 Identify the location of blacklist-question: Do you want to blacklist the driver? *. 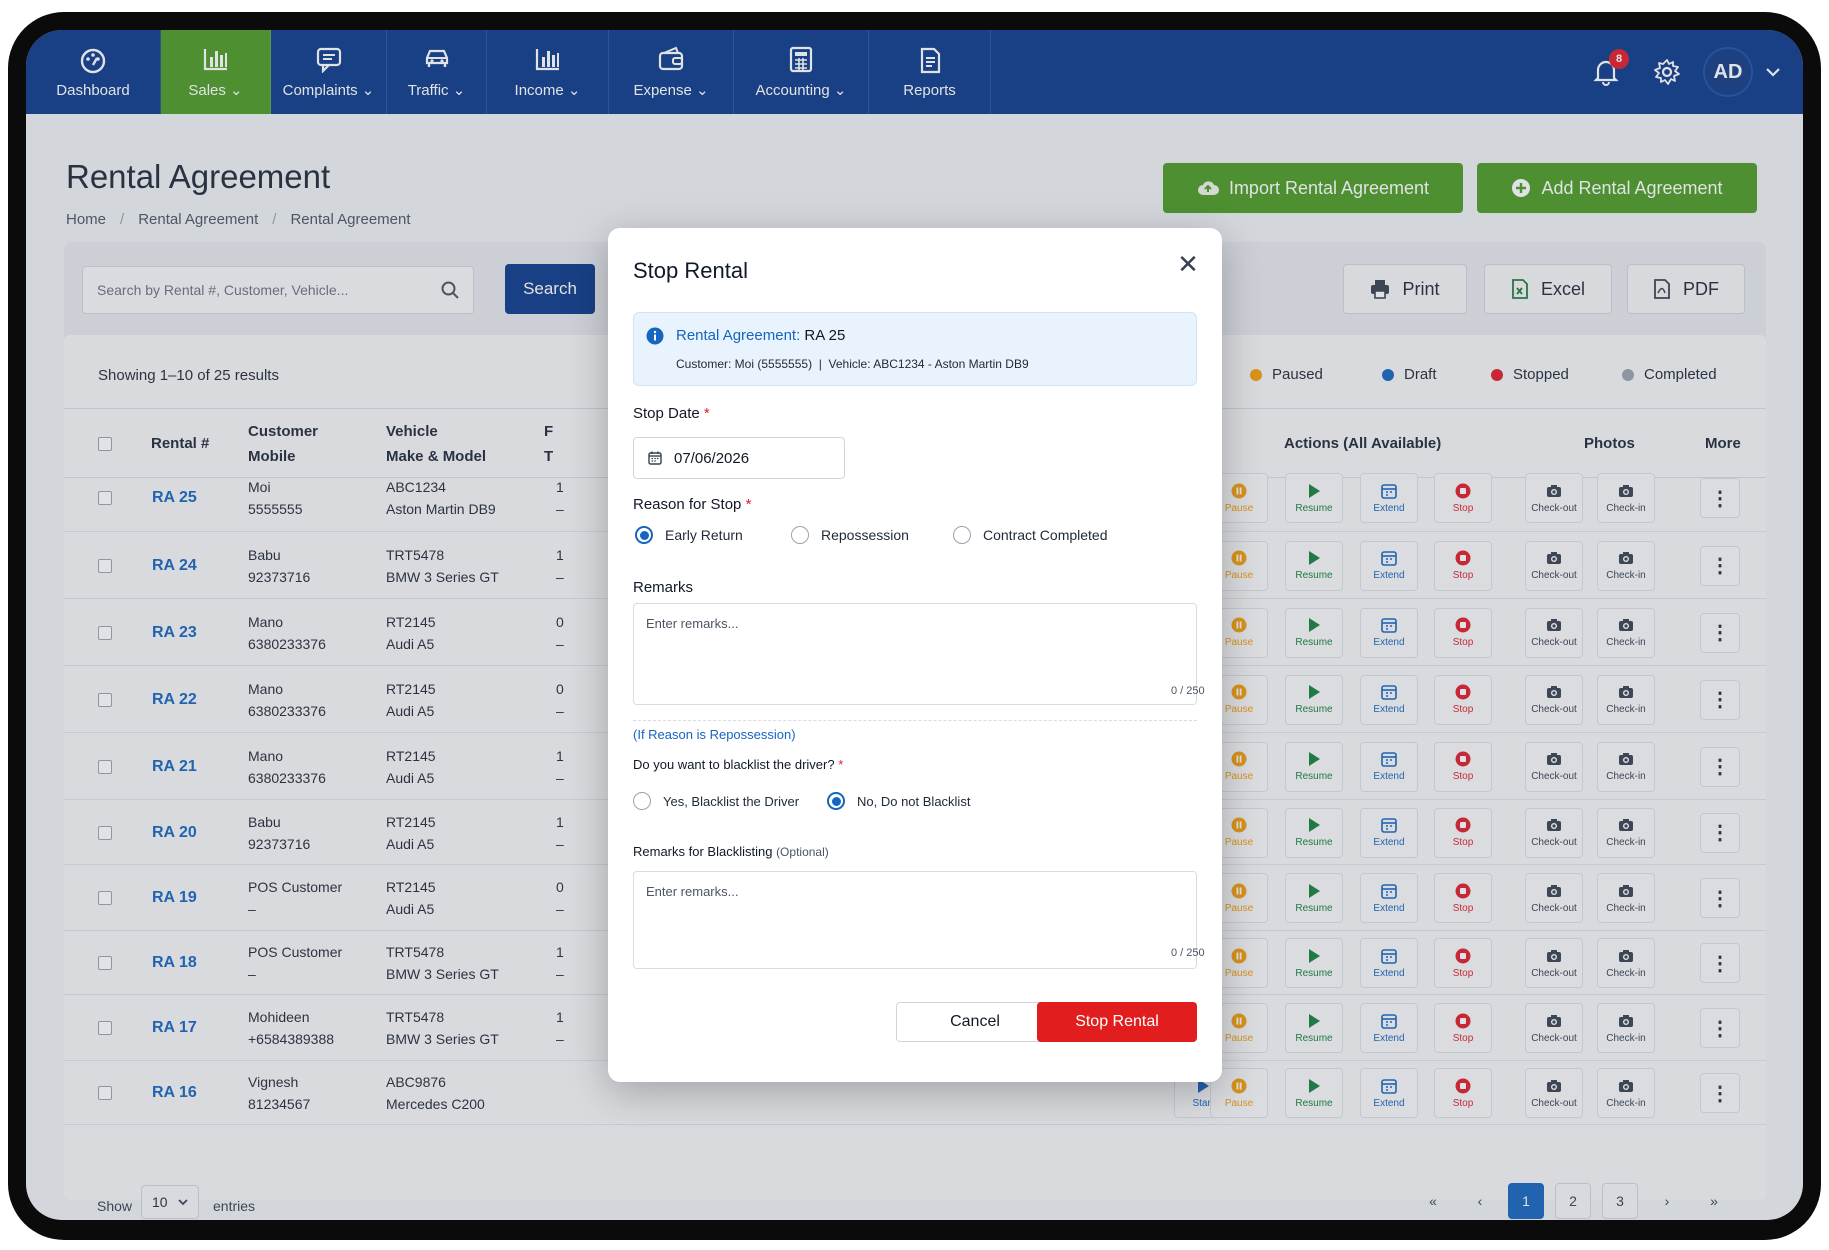
(738, 764).